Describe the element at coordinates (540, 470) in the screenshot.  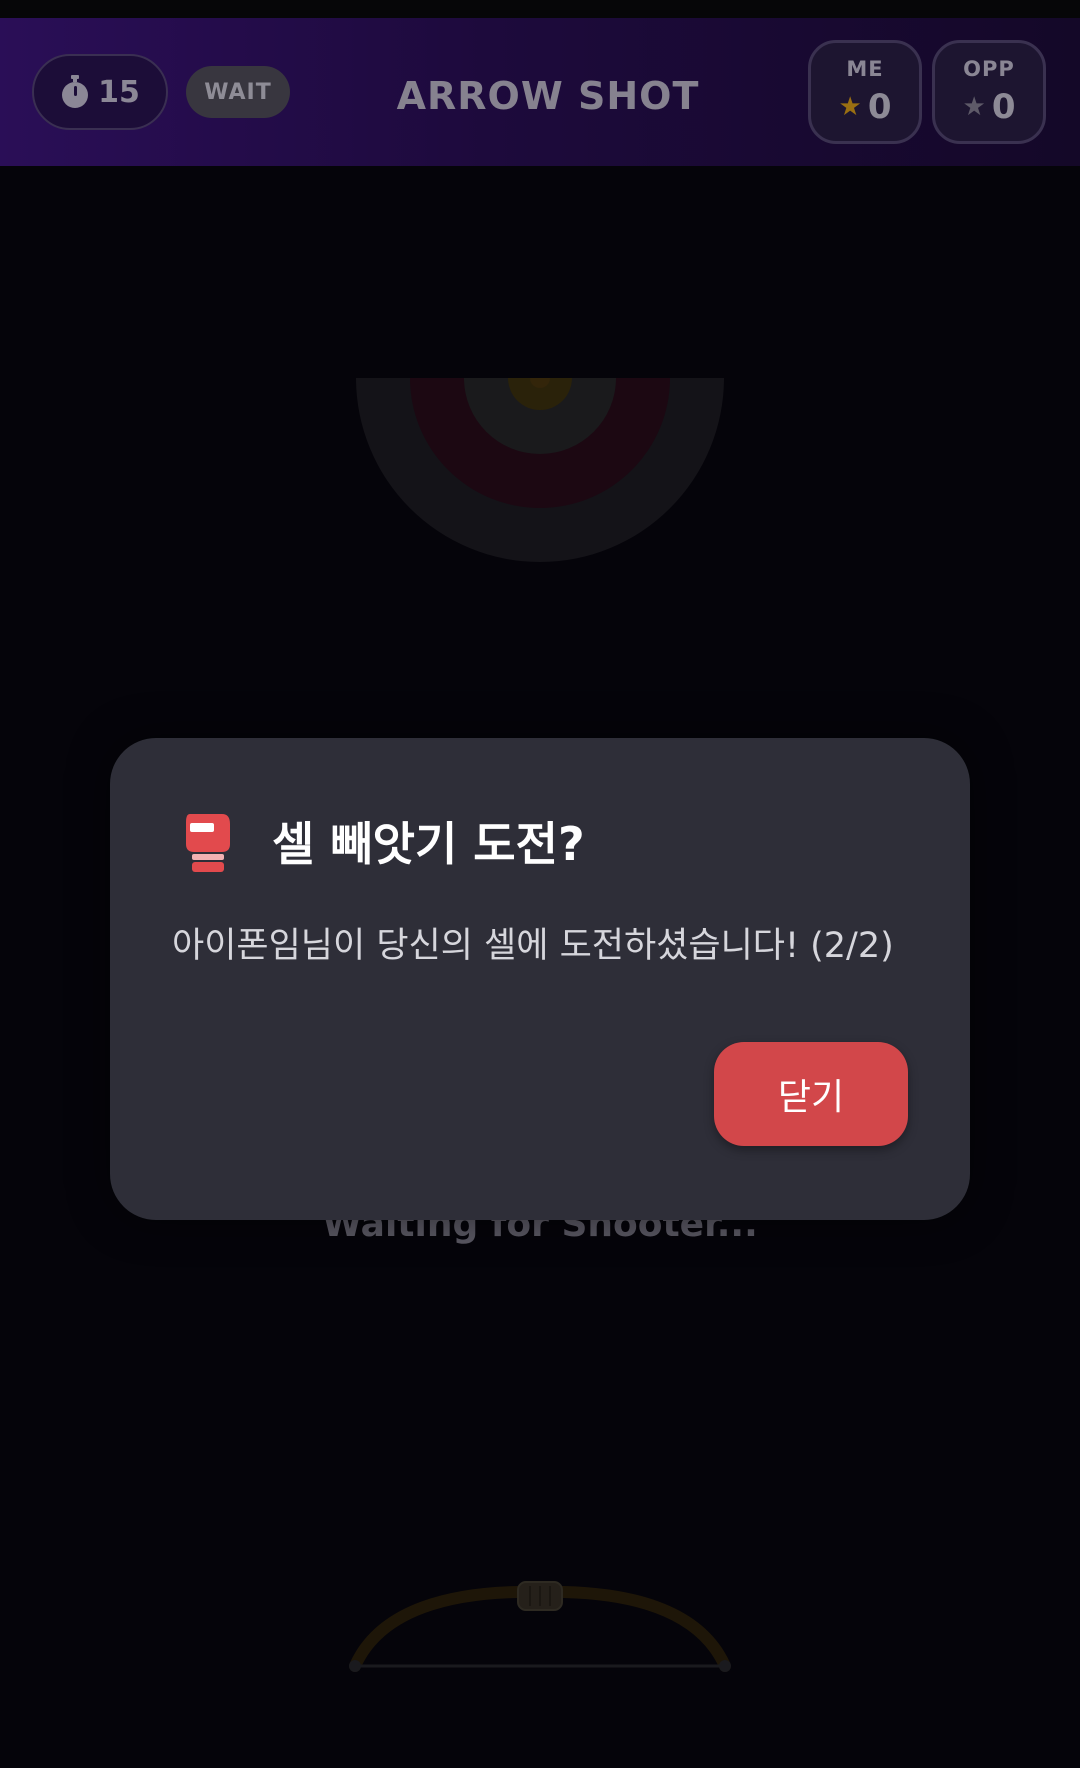
I see `target-icon` at that location.